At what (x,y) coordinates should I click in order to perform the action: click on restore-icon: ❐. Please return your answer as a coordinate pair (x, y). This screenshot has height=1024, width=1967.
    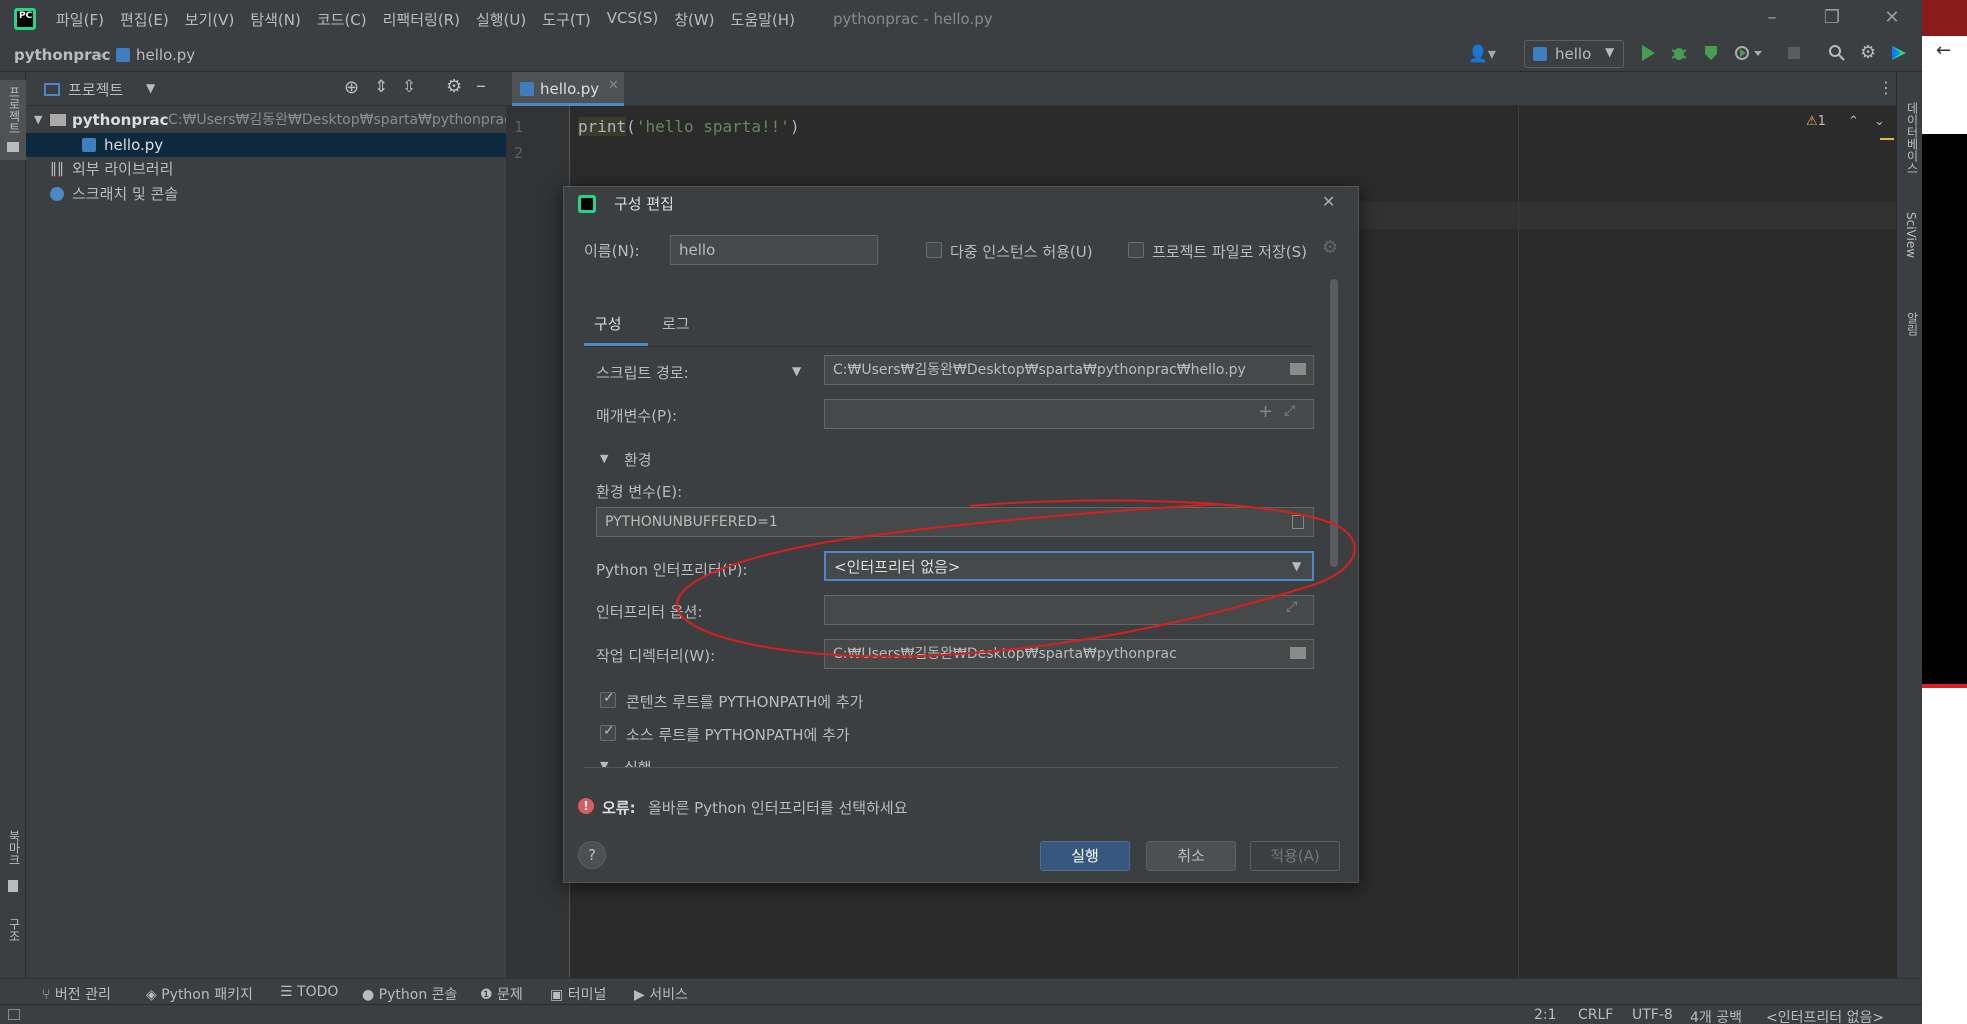
    Looking at the image, I should click on (1832, 19).